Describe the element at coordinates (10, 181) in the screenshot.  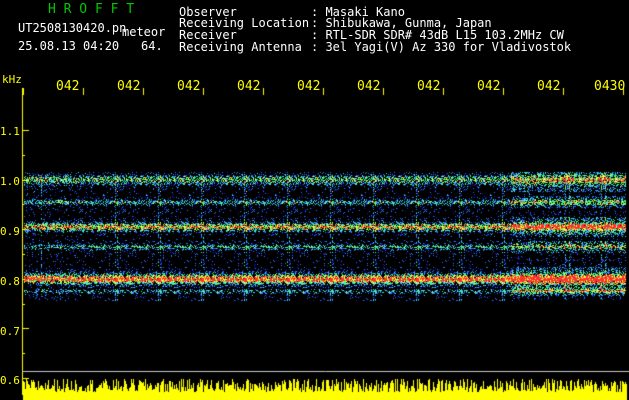
I see `y-tick: 1.0` at that location.